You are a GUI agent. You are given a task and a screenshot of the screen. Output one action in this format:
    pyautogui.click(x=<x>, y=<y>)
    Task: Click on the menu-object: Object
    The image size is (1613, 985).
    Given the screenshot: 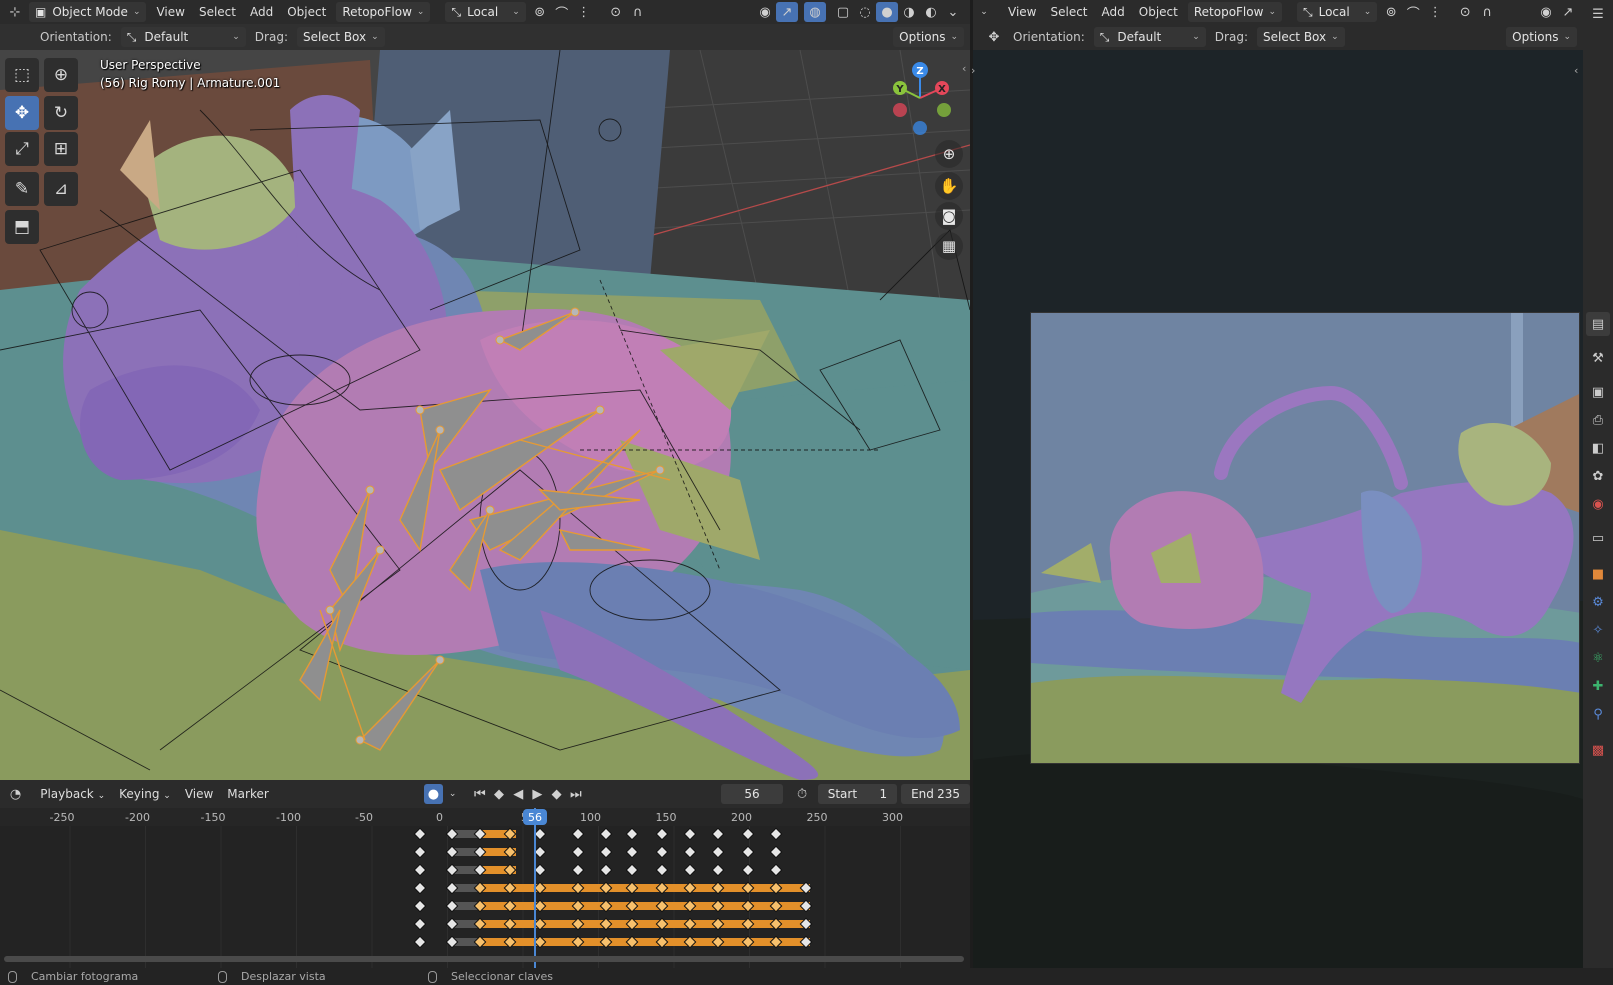 What is the action you would take?
    pyautogui.click(x=306, y=12)
    